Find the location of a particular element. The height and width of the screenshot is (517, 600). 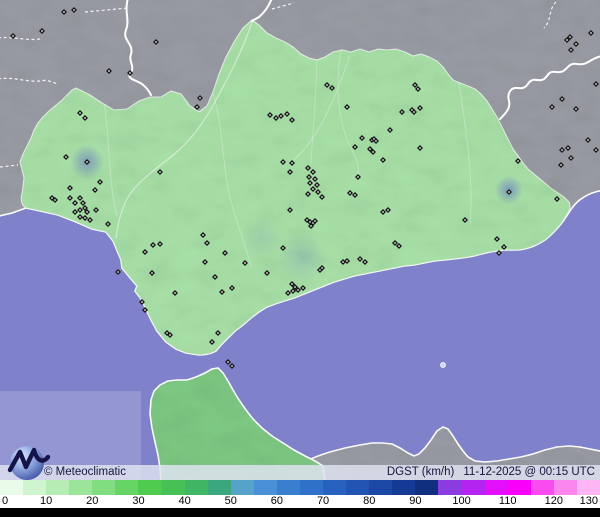

legend-tick-label: 100 is located at coordinates (461, 501).